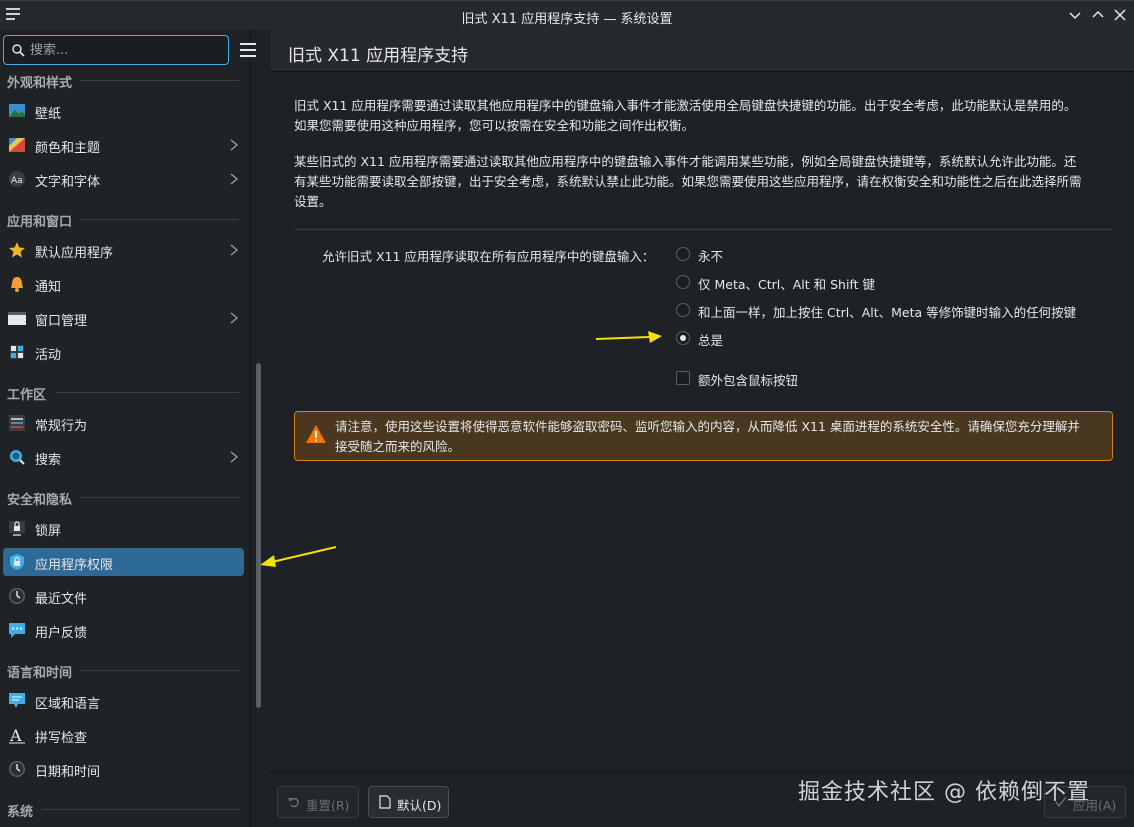 This screenshot has width=1134, height=827. I want to click on warning-icon, so click(316, 434).